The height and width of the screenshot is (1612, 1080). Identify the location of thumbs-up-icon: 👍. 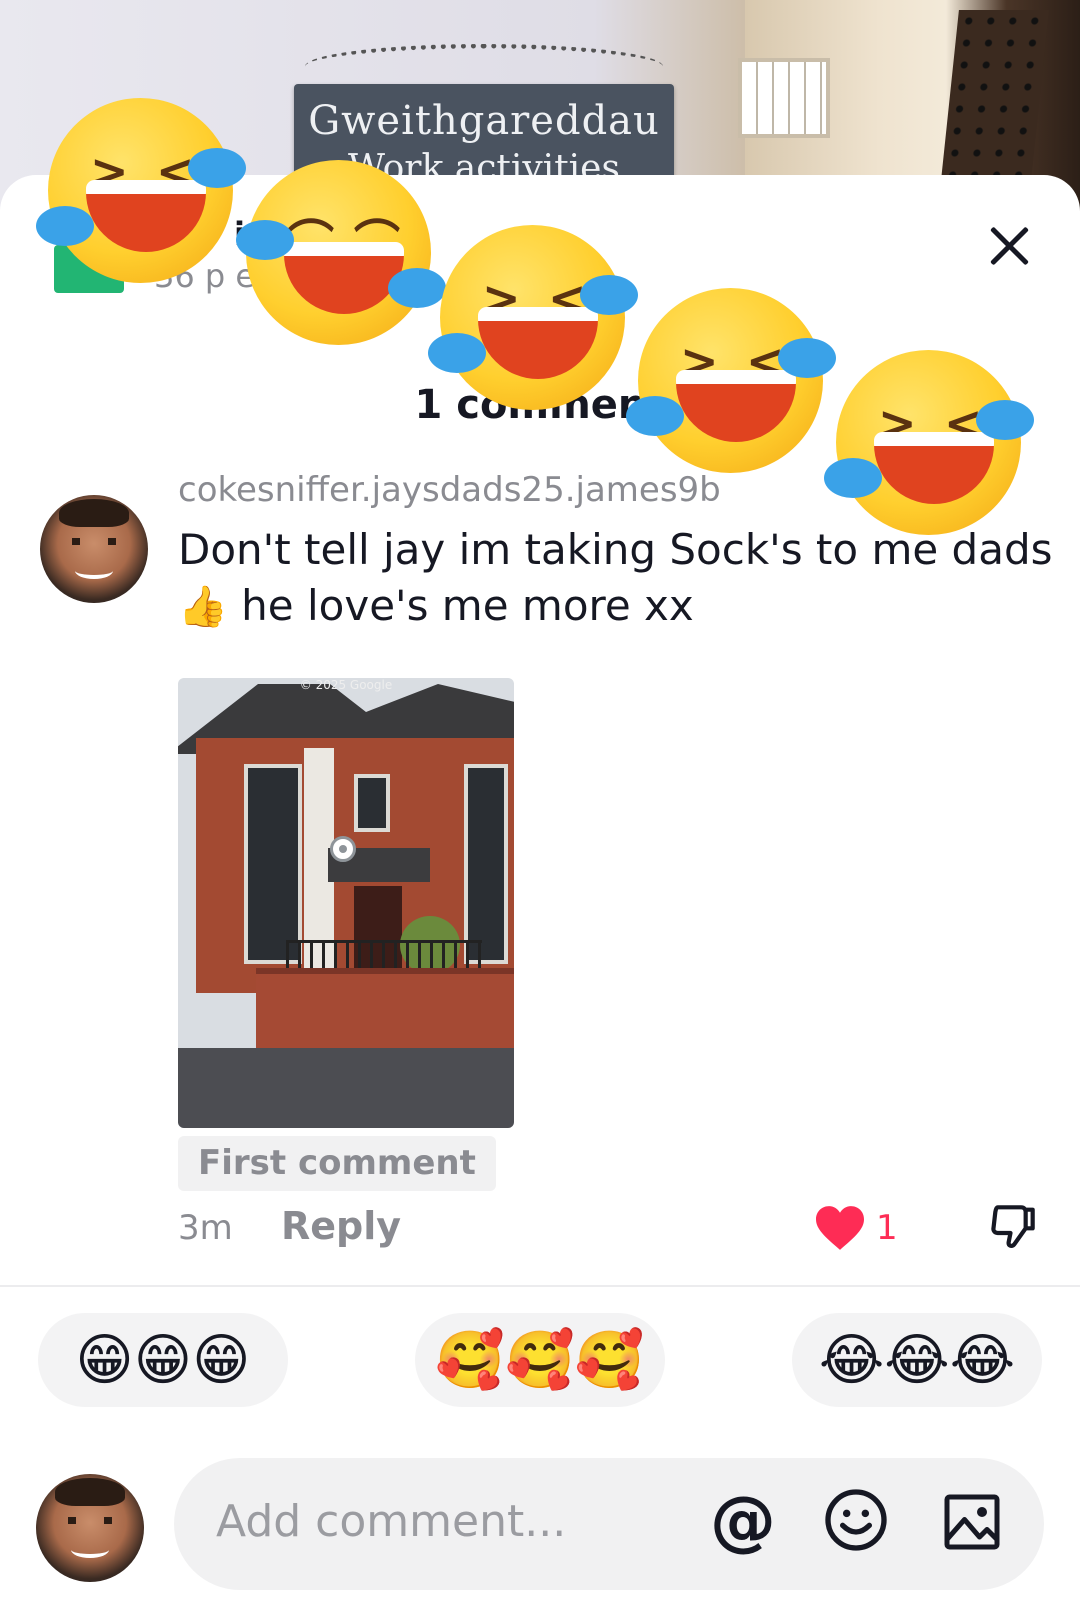
(203, 607).